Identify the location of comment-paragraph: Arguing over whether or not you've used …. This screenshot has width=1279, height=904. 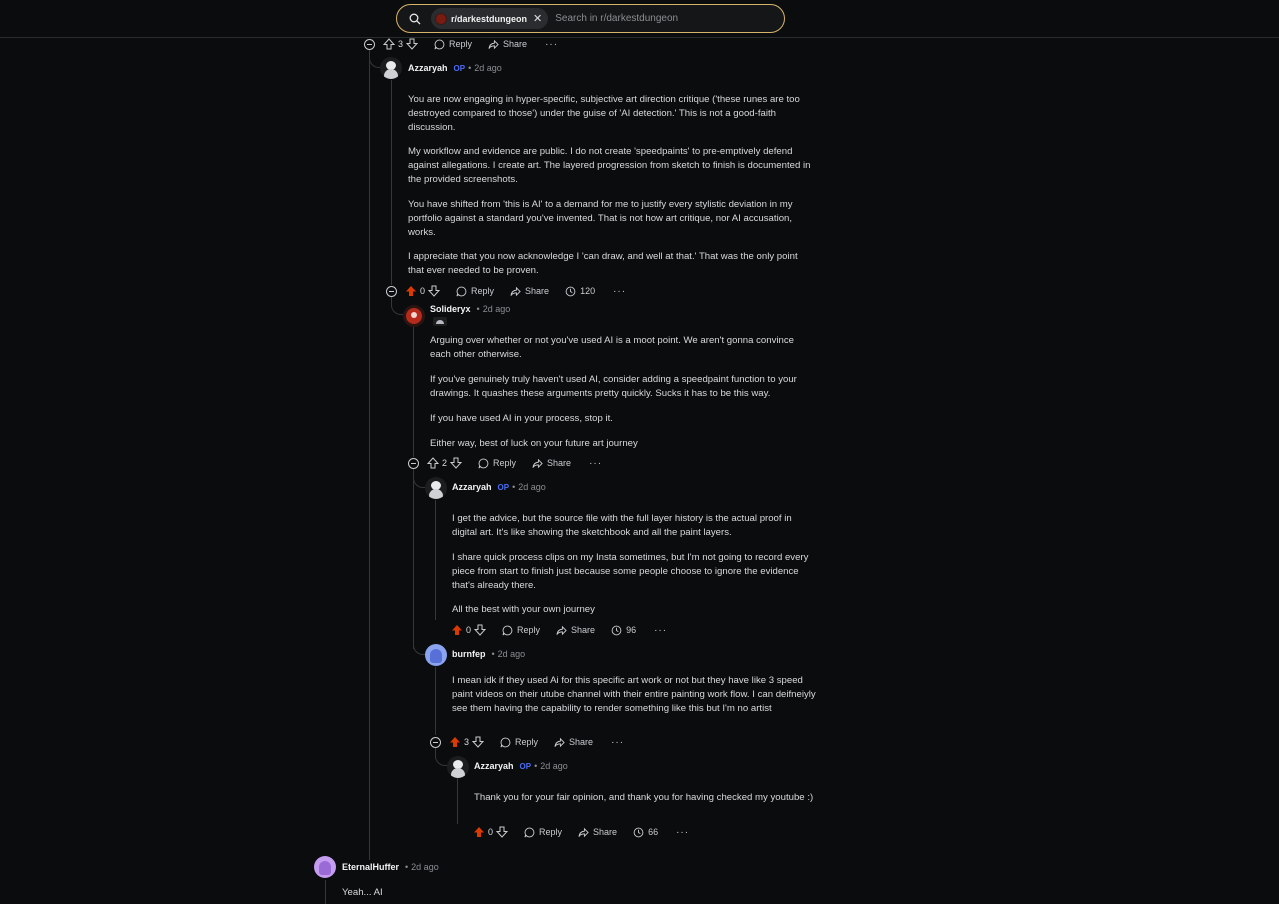
(612, 347).